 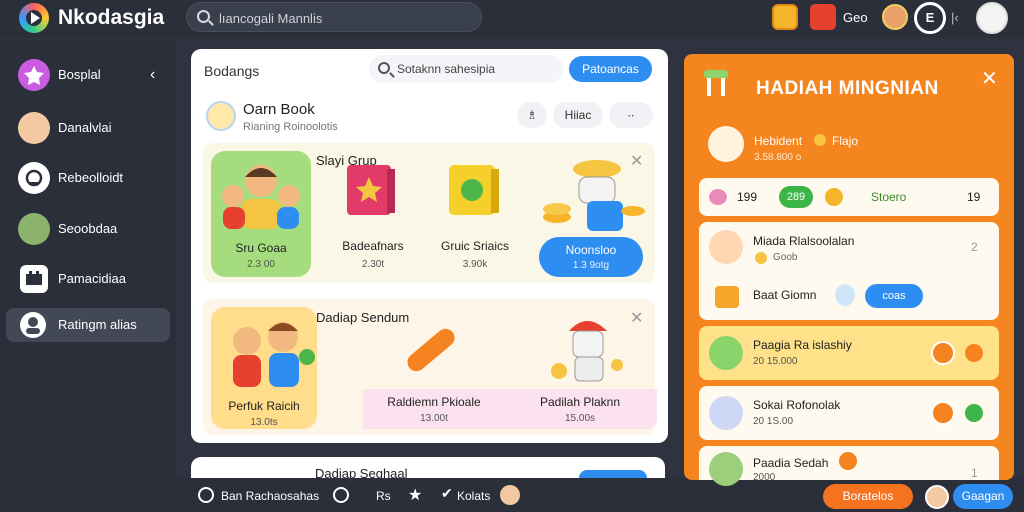 What do you see at coordinates (383, 496) in the screenshot?
I see `bottom-label: Rs` at bounding box center [383, 496].